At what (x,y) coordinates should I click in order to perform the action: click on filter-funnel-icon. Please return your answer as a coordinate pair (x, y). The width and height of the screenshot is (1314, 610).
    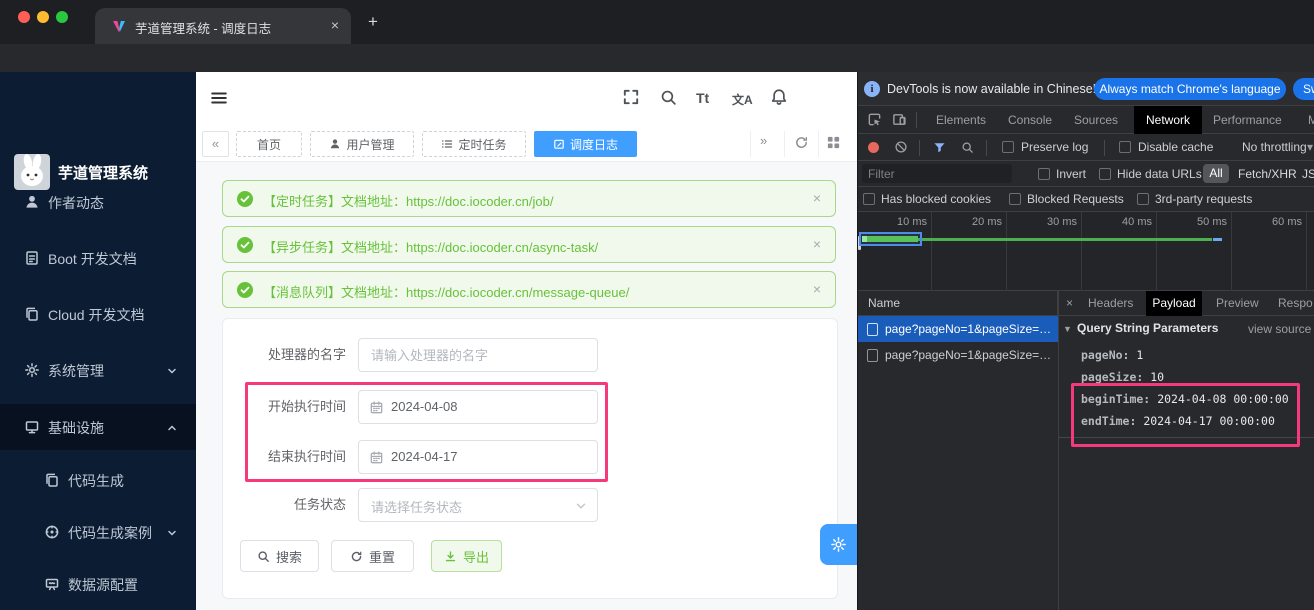
    Looking at the image, I should click on (939, 147).